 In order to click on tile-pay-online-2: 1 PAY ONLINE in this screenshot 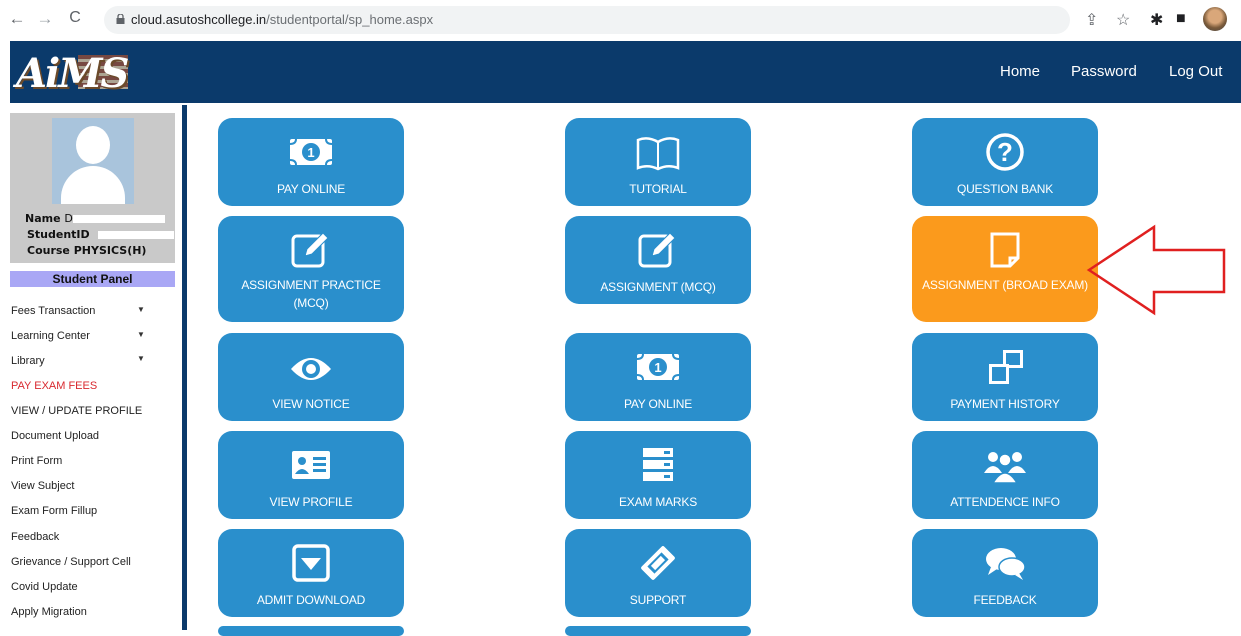, I will do `click(658, 377)`.